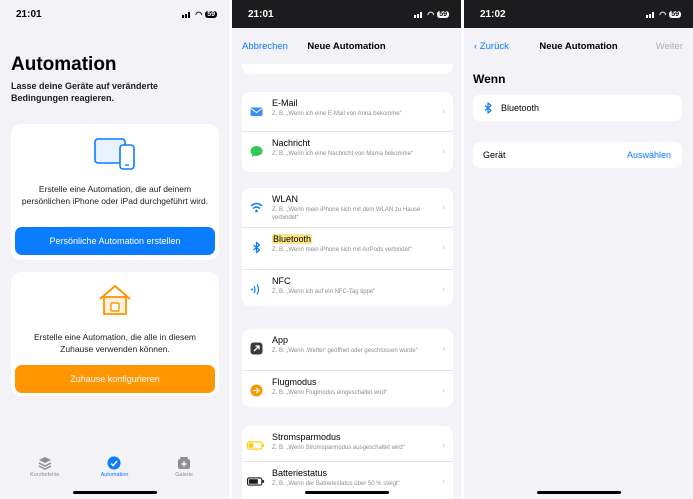 This screenshot has width=693, height=499. What do you see at coordinates (578, 14) in the screenshot?
I see `status-bar: 21:02 ◠ 59` at bounding box center [578, 14].